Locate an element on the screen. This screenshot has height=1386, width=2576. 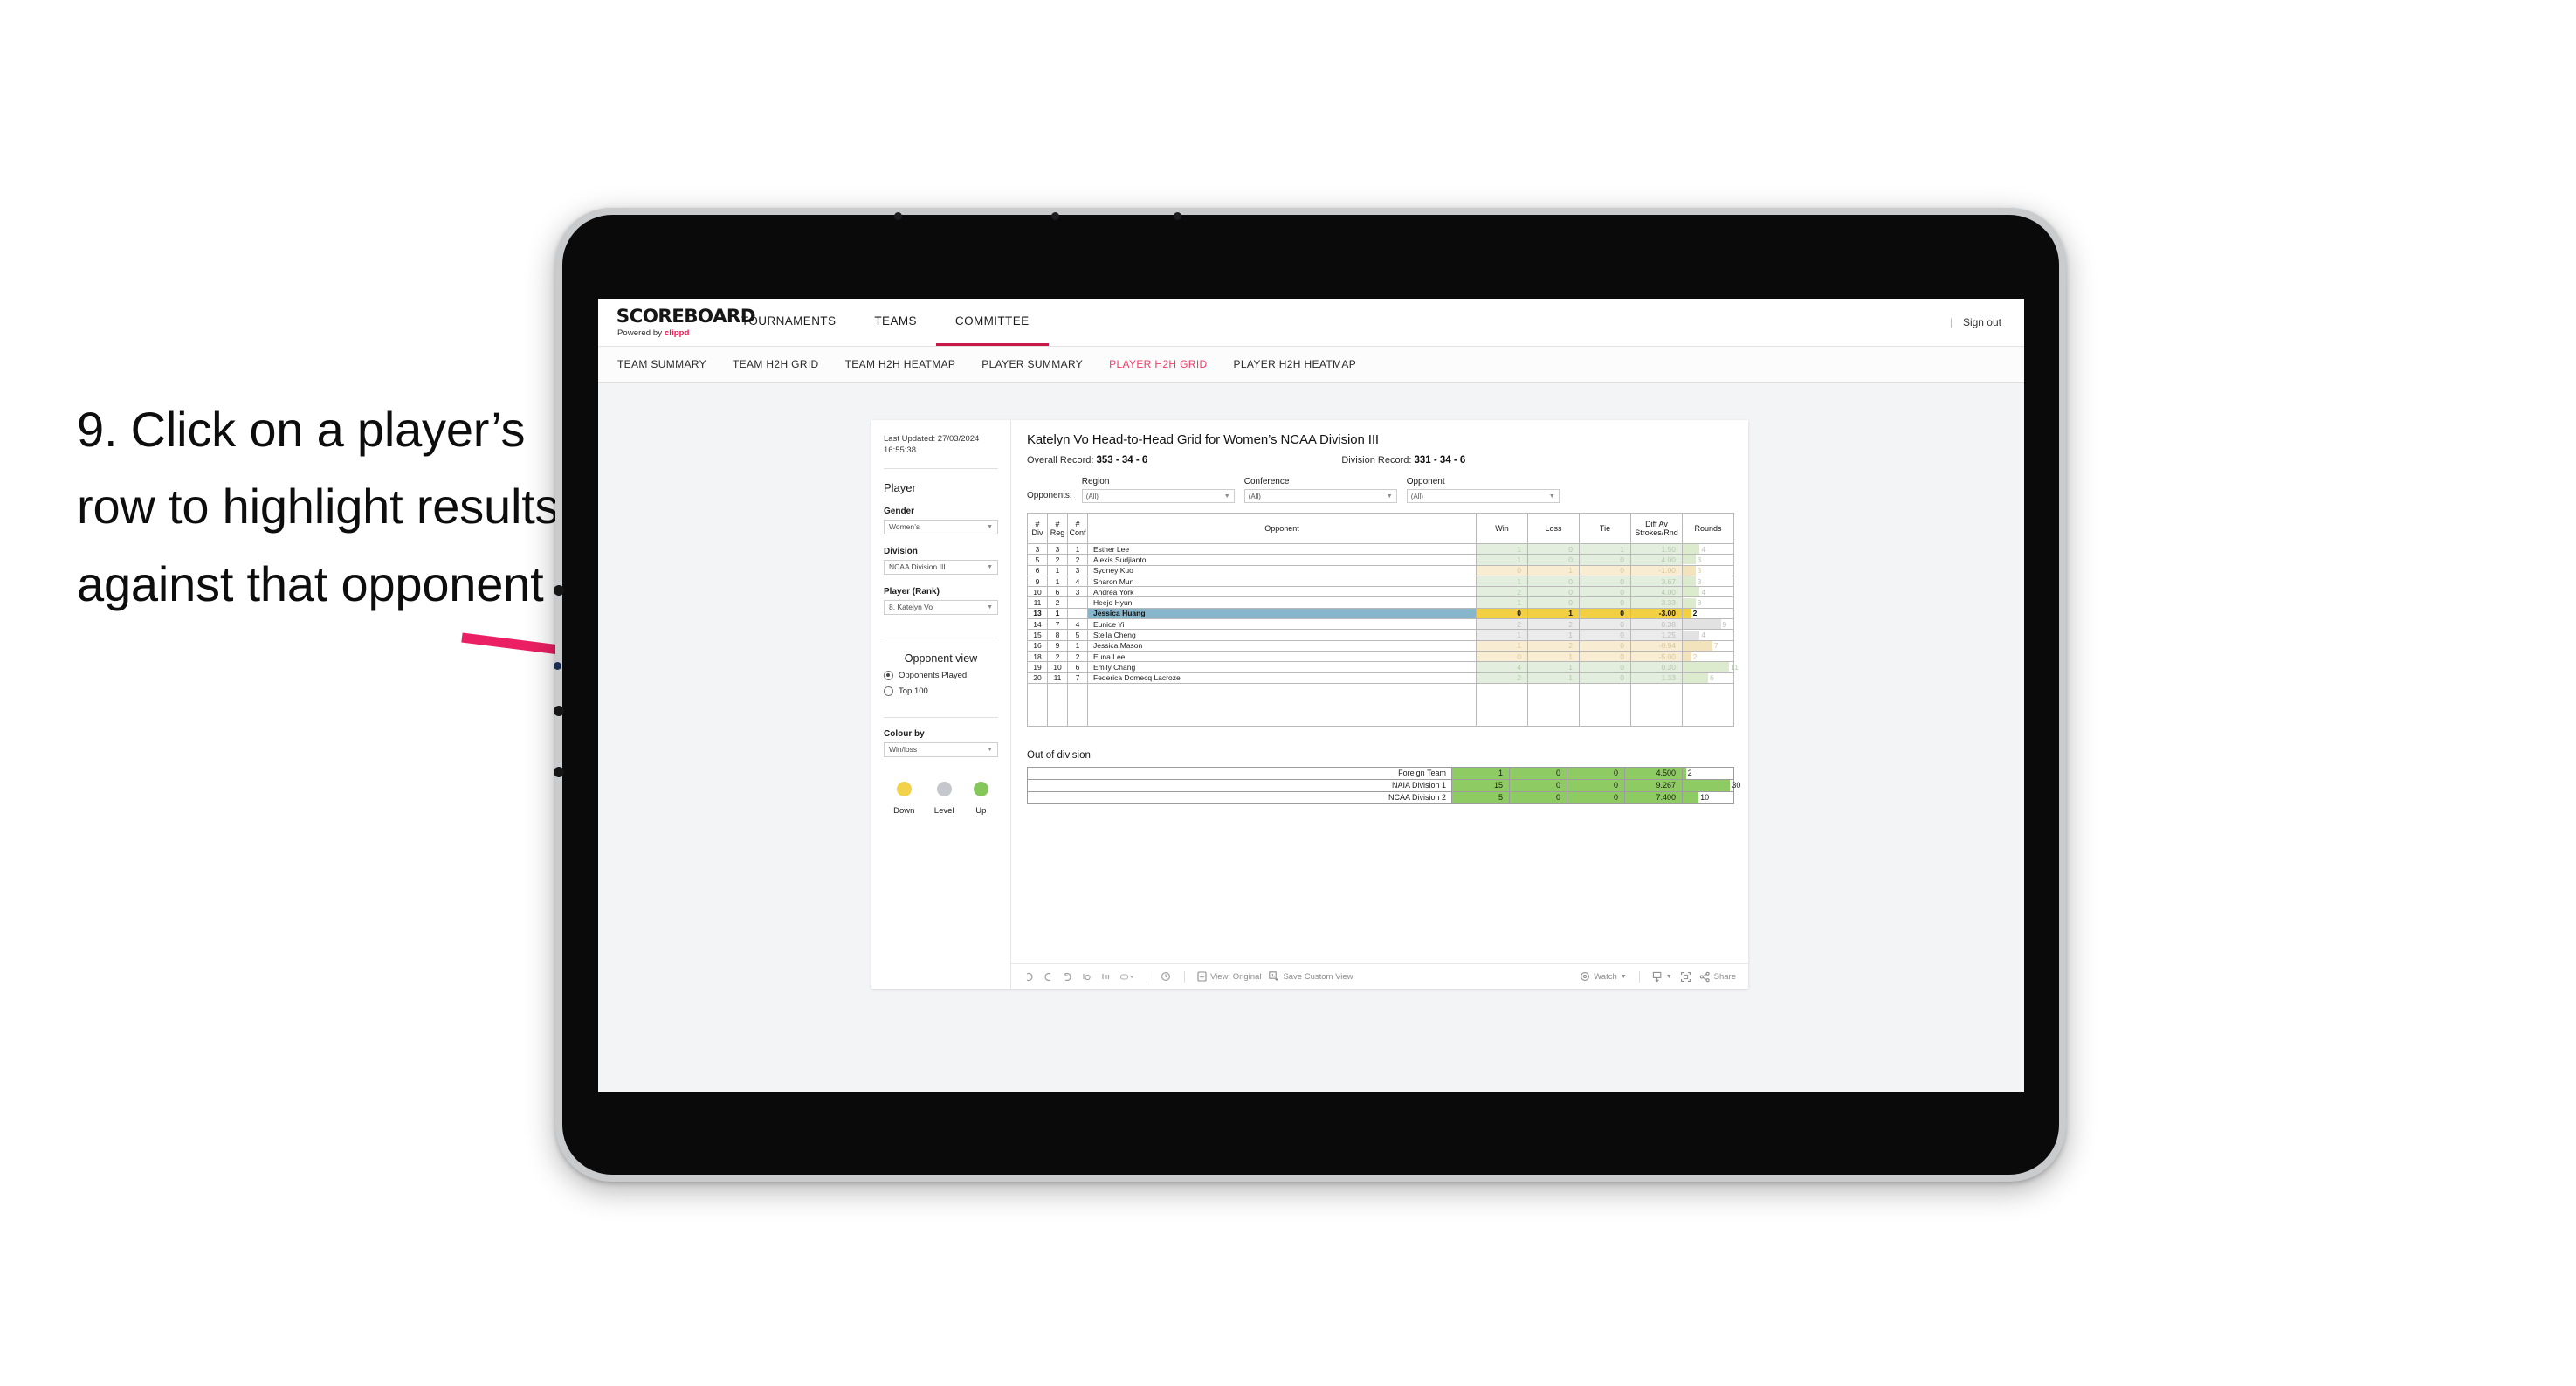
table-row: 14 7 4 Eunice Yi 2 2 0 0.38 9 is located at coordinates (1380, 624).